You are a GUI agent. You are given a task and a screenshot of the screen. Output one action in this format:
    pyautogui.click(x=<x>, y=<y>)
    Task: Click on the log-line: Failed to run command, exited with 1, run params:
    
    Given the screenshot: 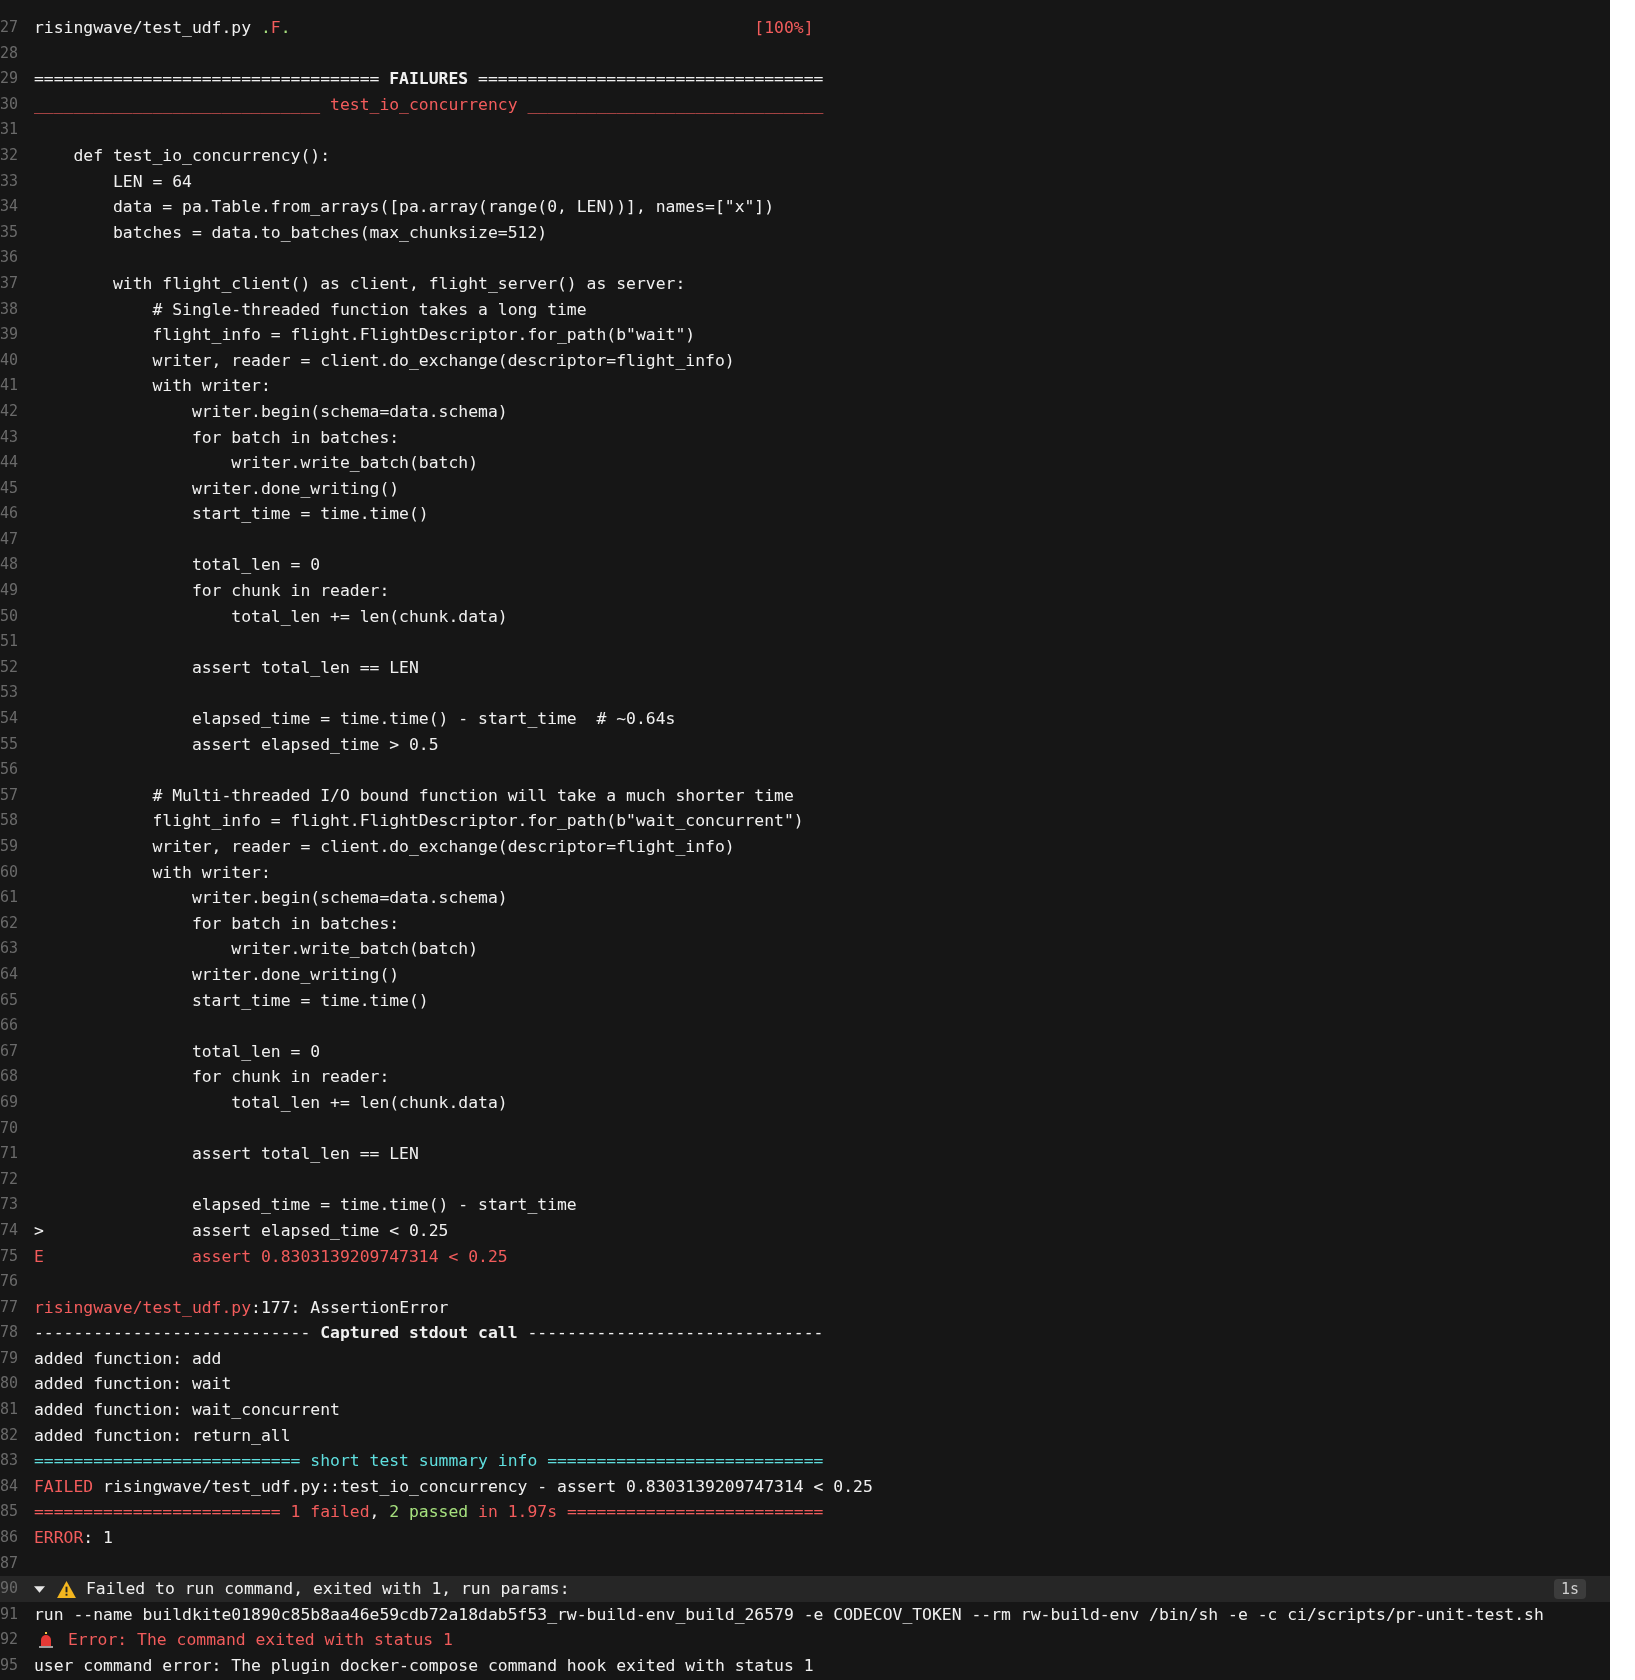 What is the action you would take?
    pyautogui.click(x=328, y=1589)
    